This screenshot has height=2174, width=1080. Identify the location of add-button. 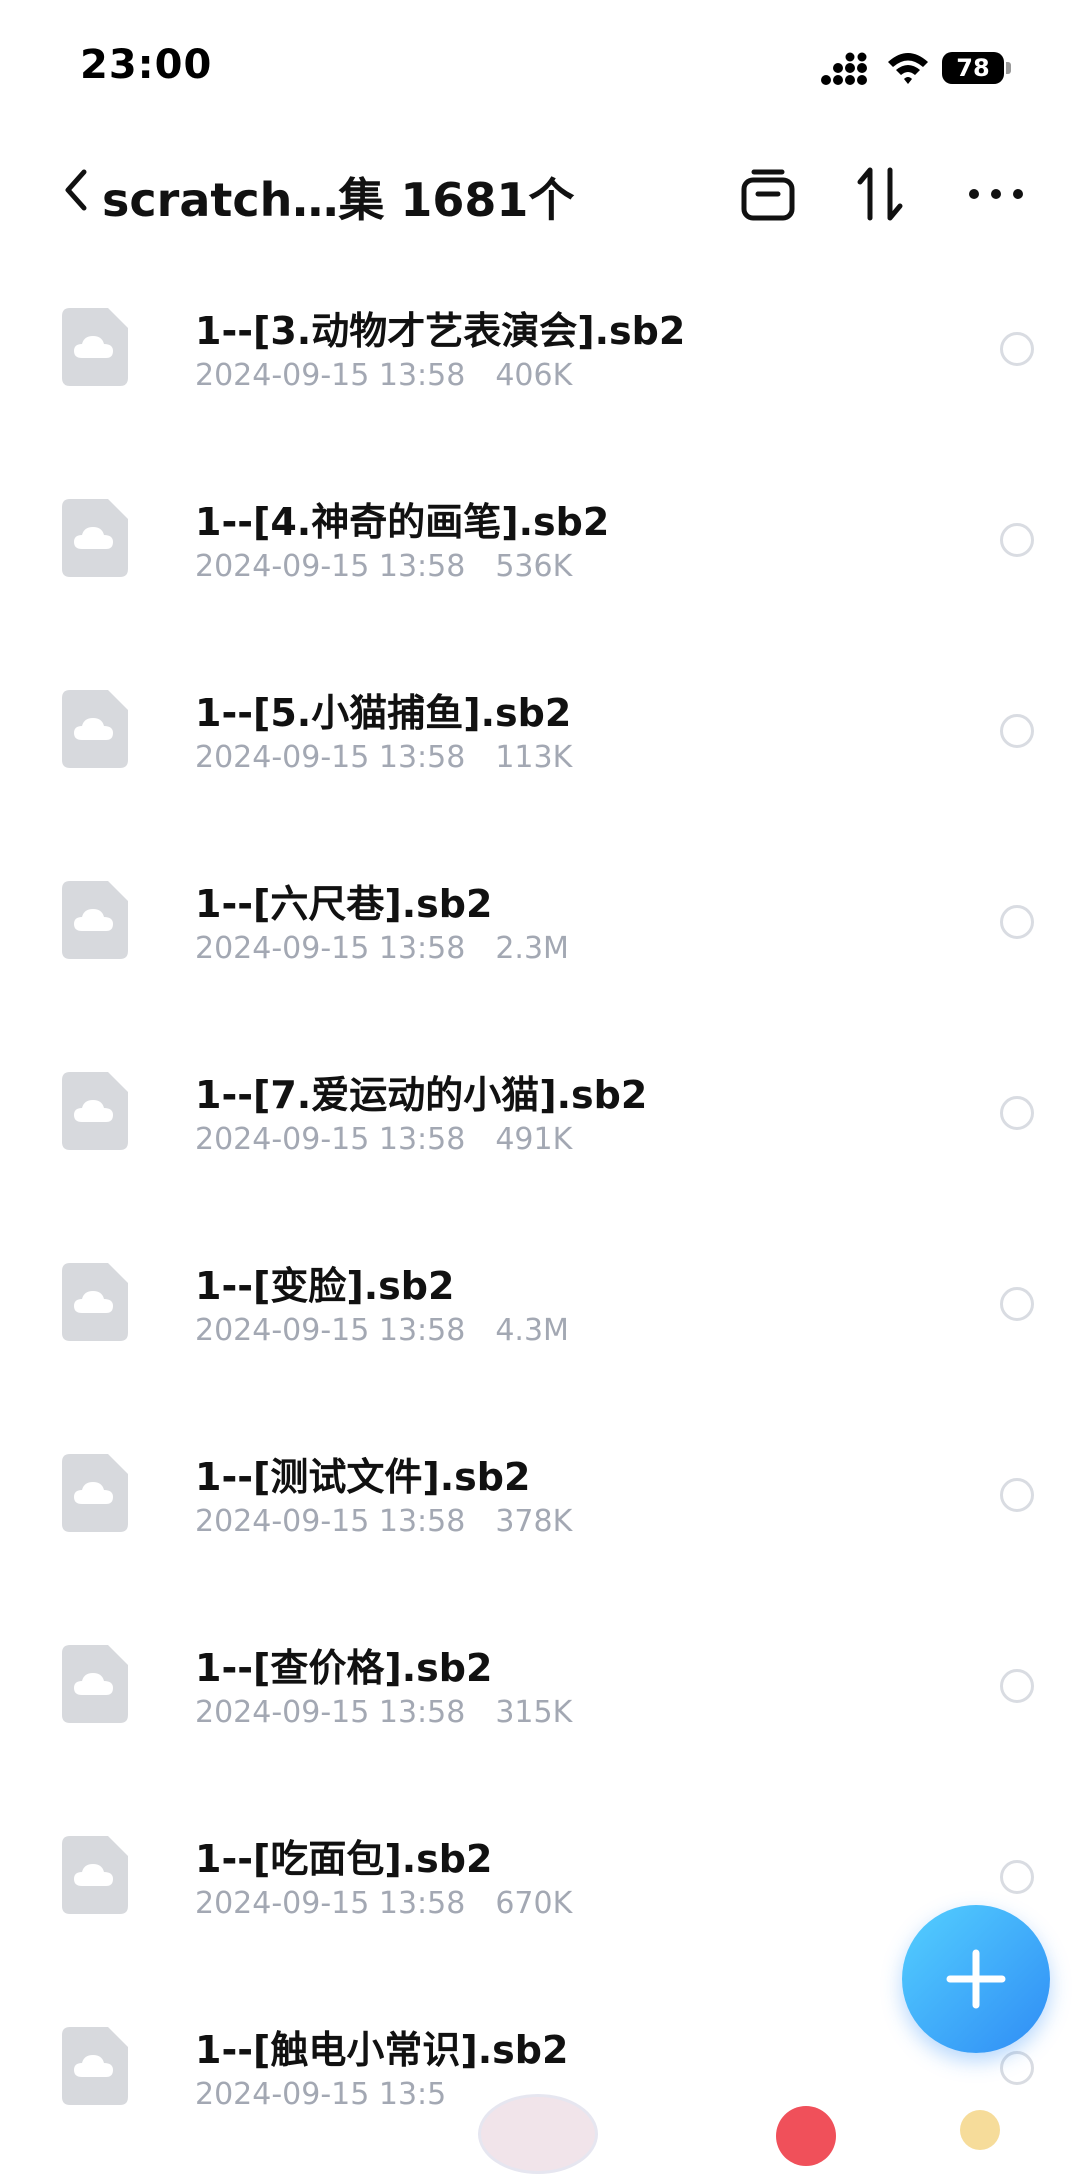
(976, 1979).